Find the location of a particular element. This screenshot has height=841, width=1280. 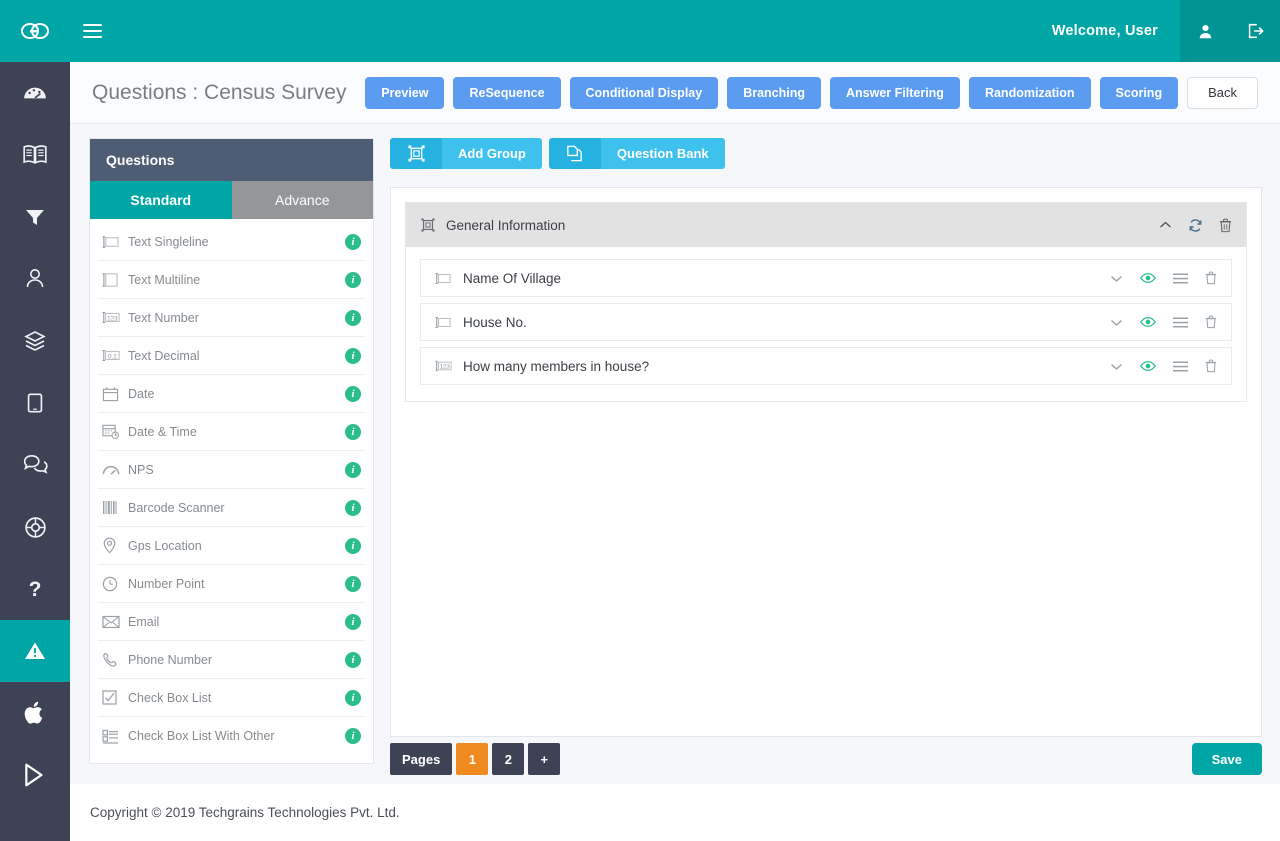

sidebar-item-ios-app is located at coordinates (35, 713).